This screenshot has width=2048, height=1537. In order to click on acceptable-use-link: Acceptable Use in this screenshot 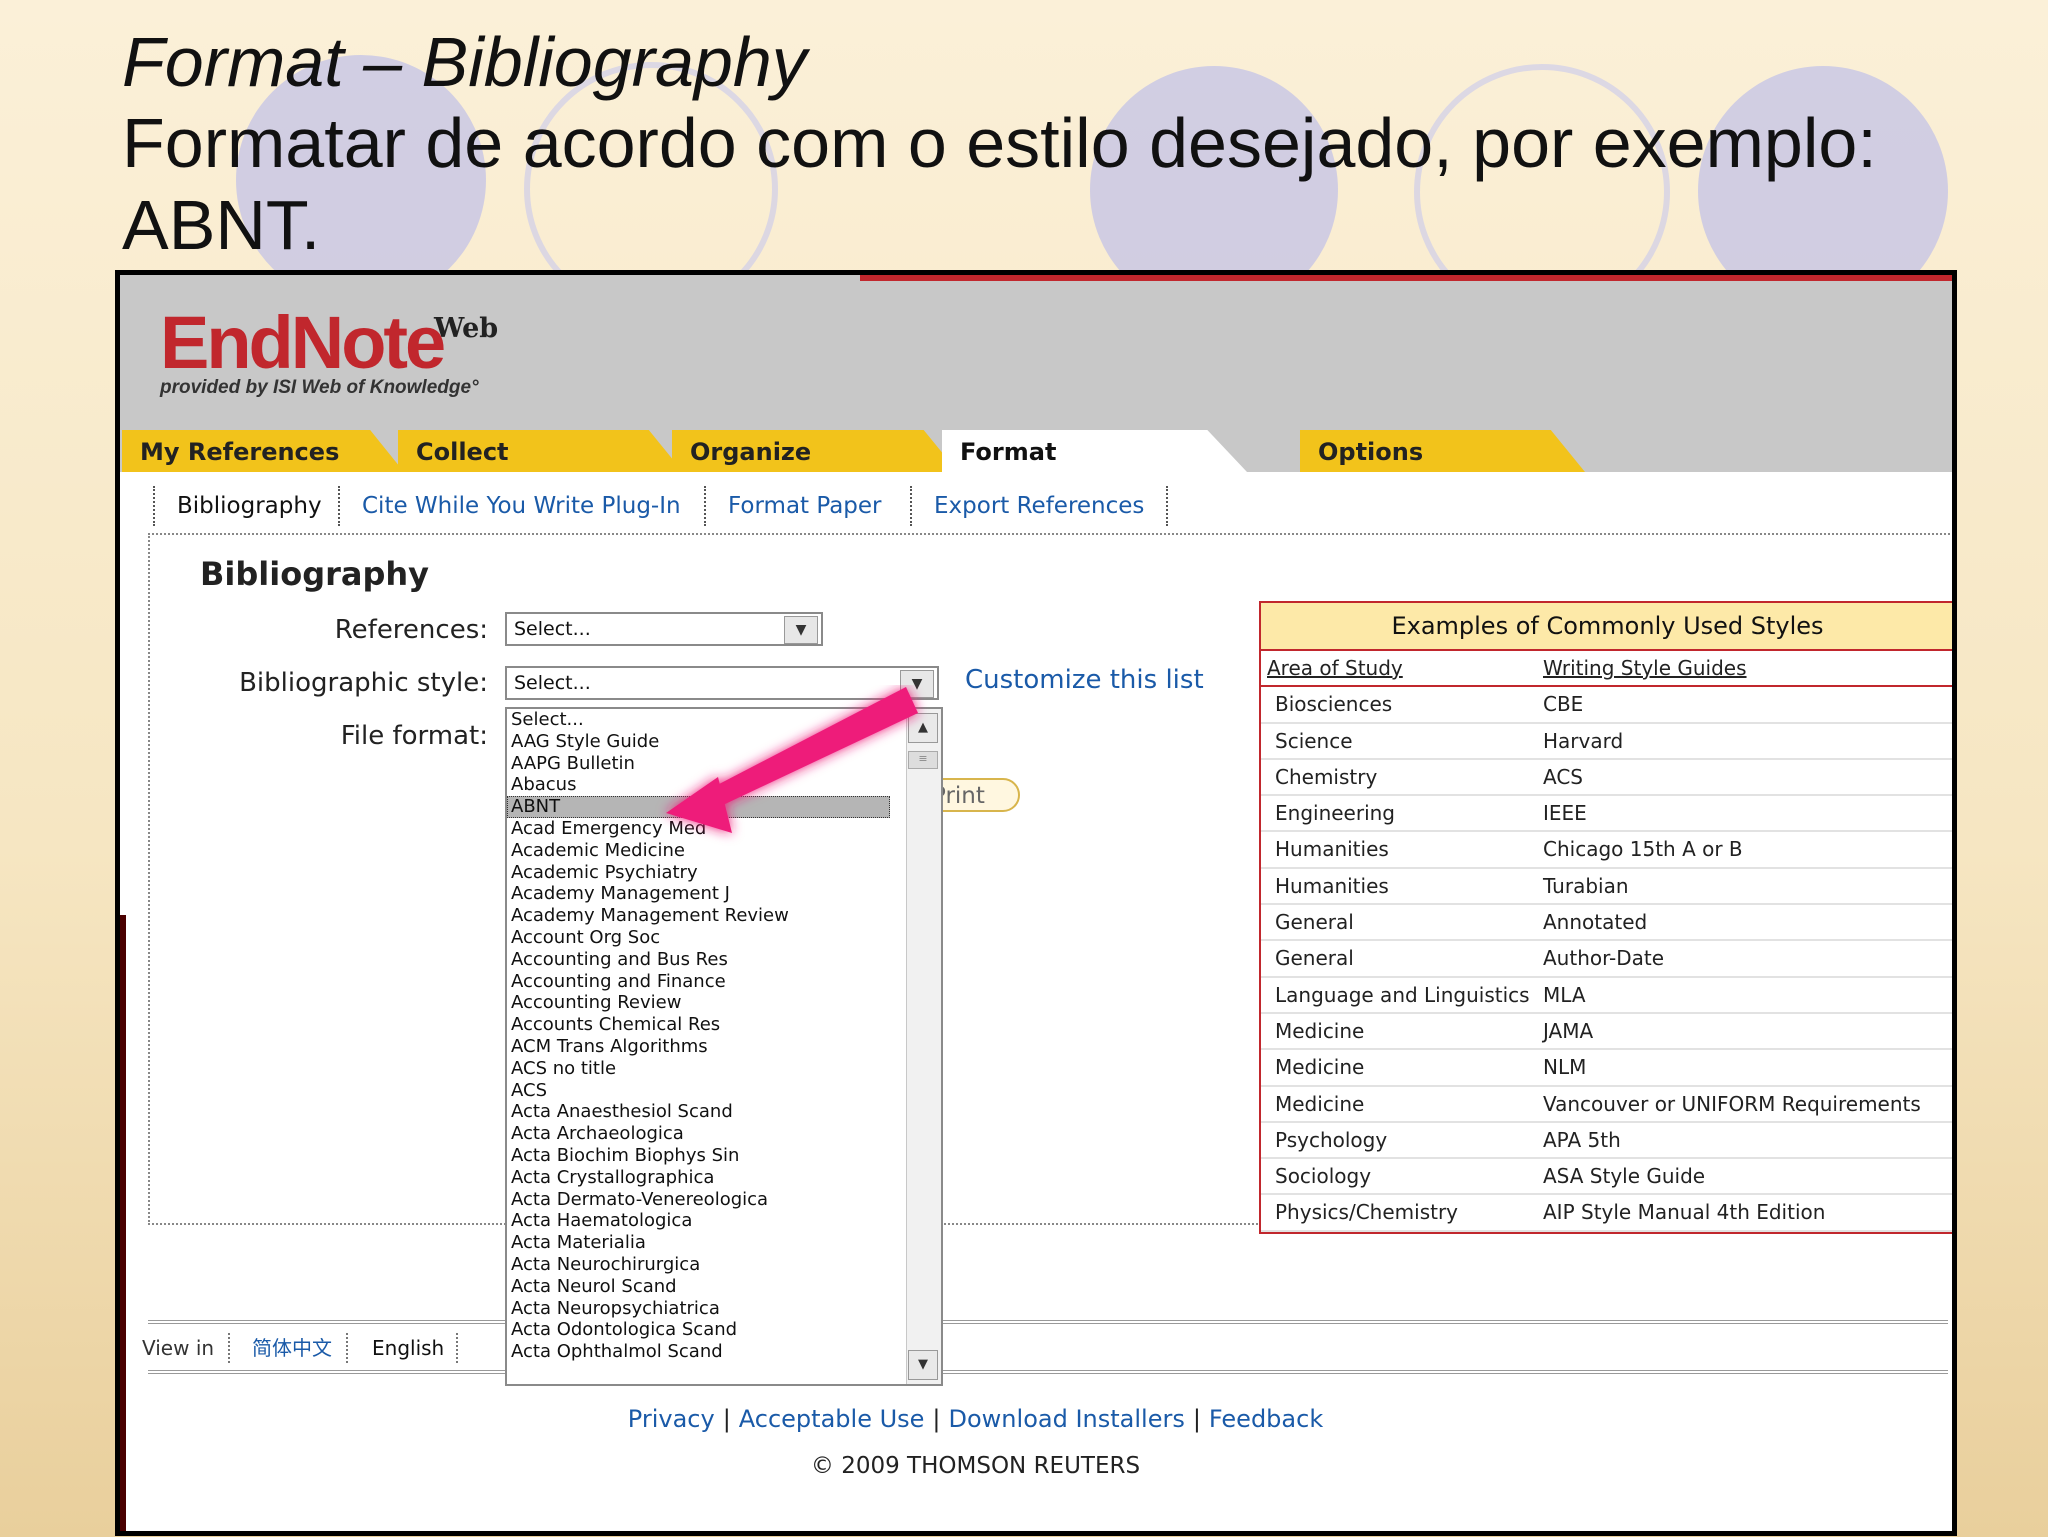, I will do `click(832, 1419)`.